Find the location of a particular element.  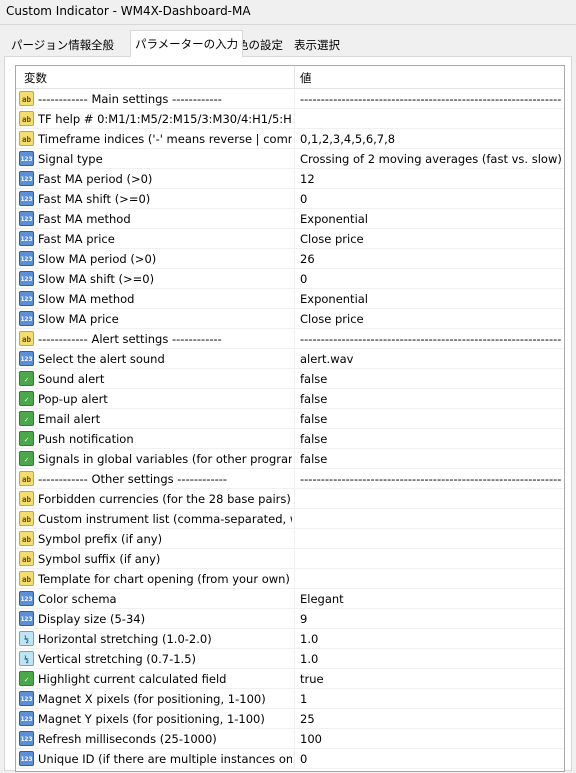

parameter-row: ab Symbol suffix (if any) is located at coordinates (290, 559).